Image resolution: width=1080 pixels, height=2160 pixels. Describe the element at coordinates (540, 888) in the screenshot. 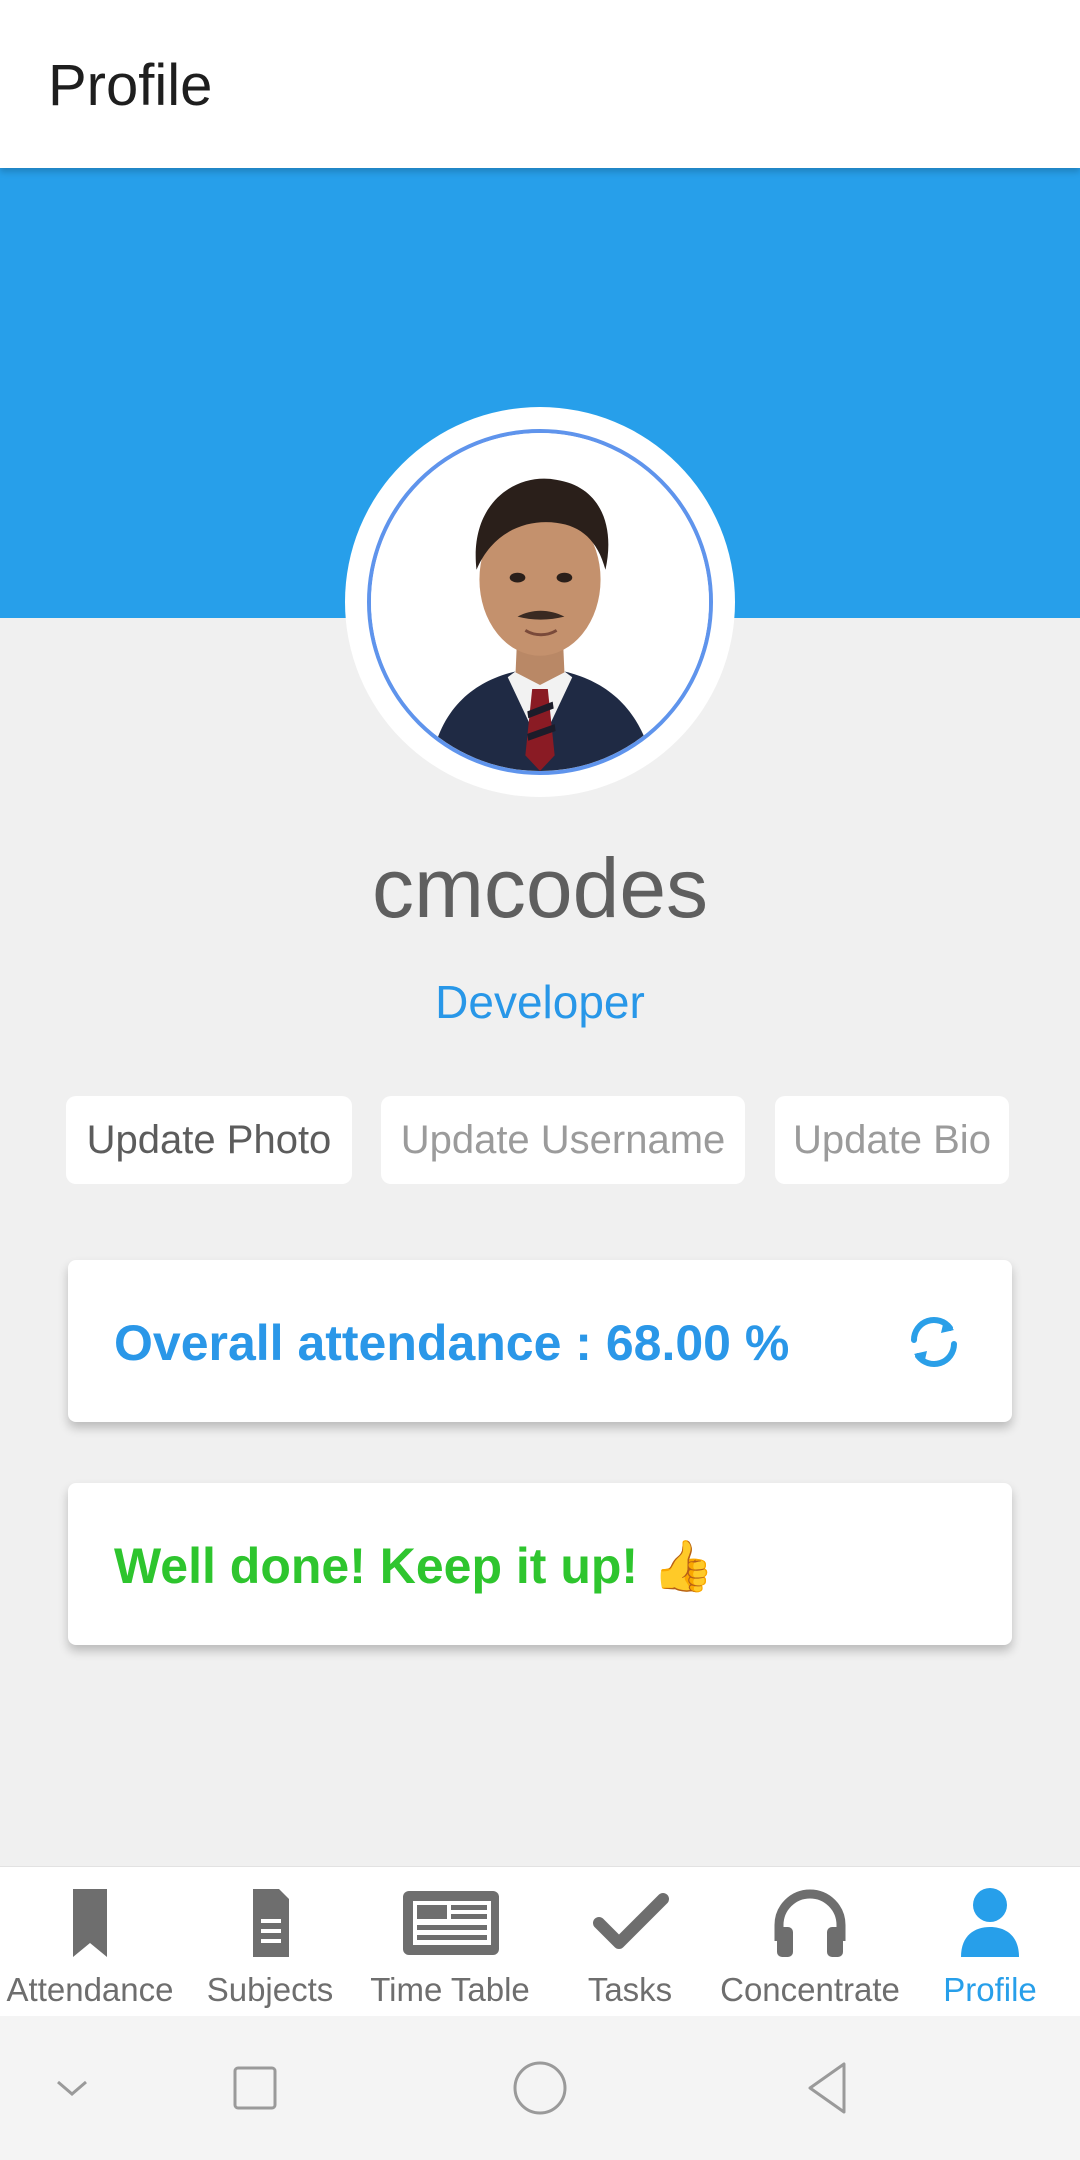

I see `username: cmcodes` at that location.